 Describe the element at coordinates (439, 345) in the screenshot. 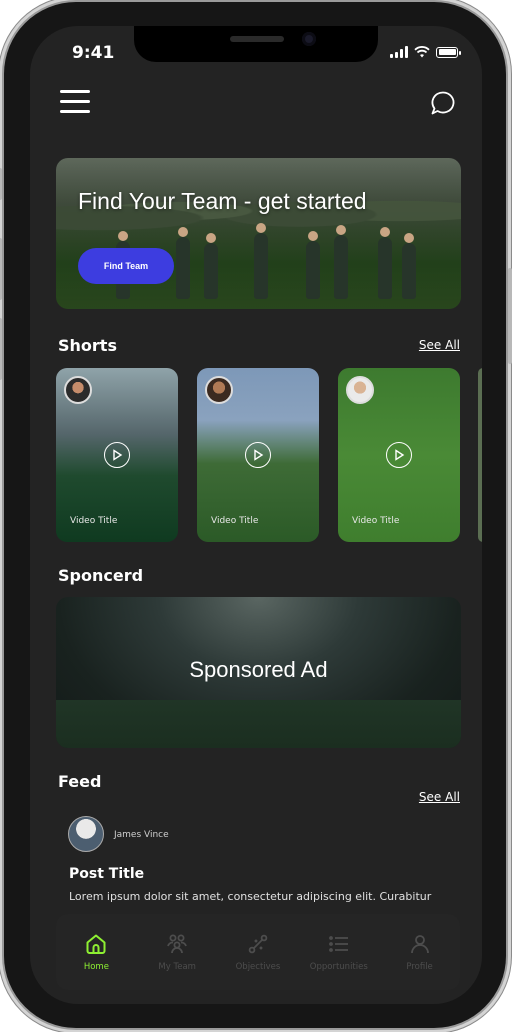

I see `shorts-see-all-link: See All` at that location.